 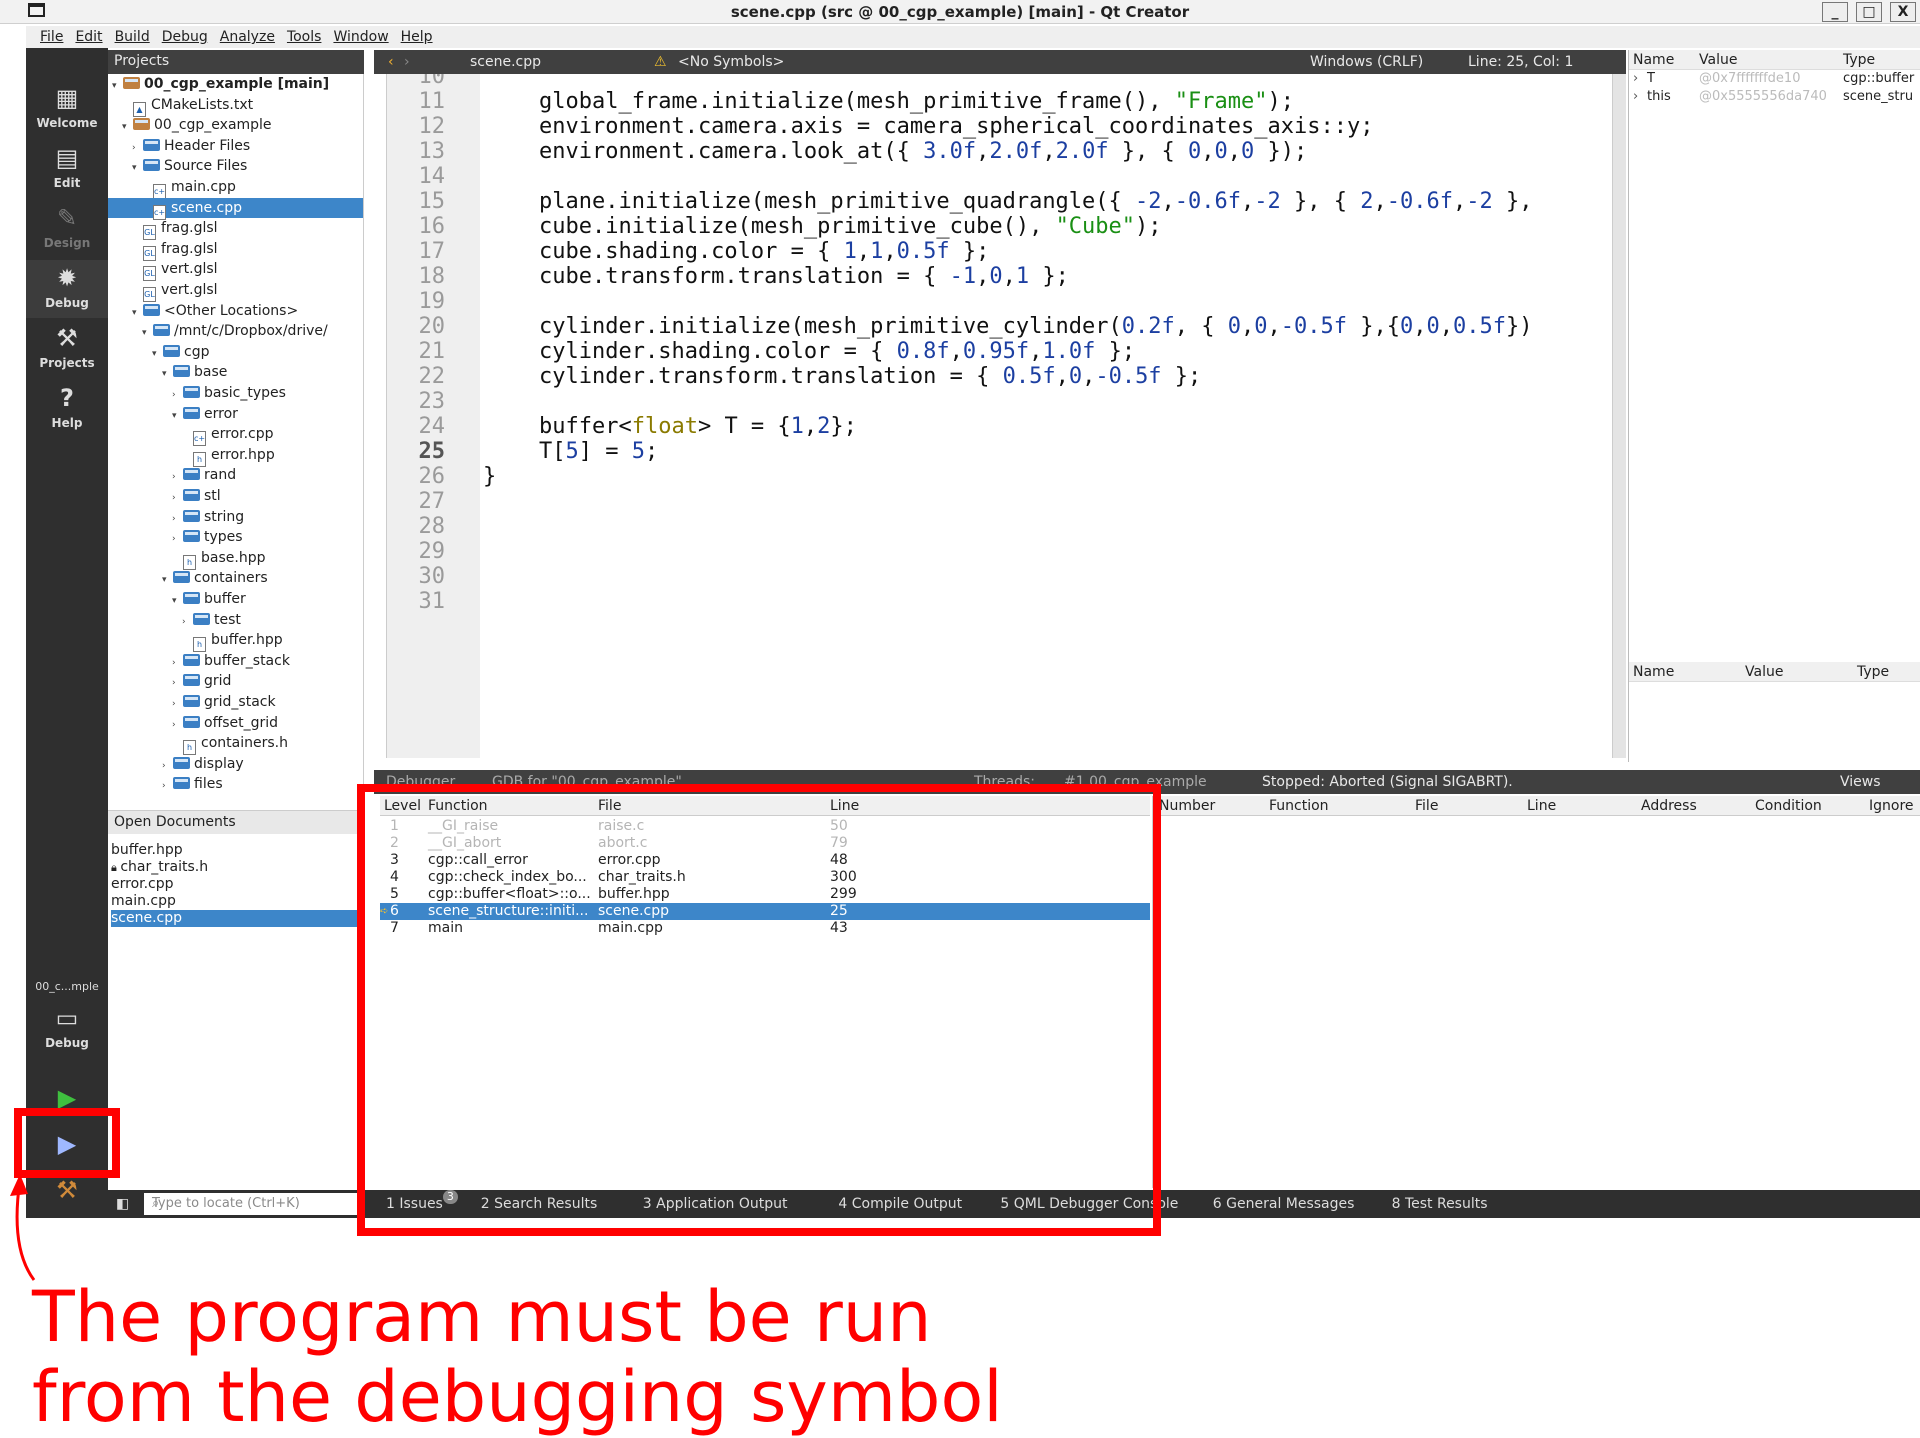 What do you see at coordinates (192, 782) in the screenshot?
I see `tree-item: › files` at bounding box center [192, 782].